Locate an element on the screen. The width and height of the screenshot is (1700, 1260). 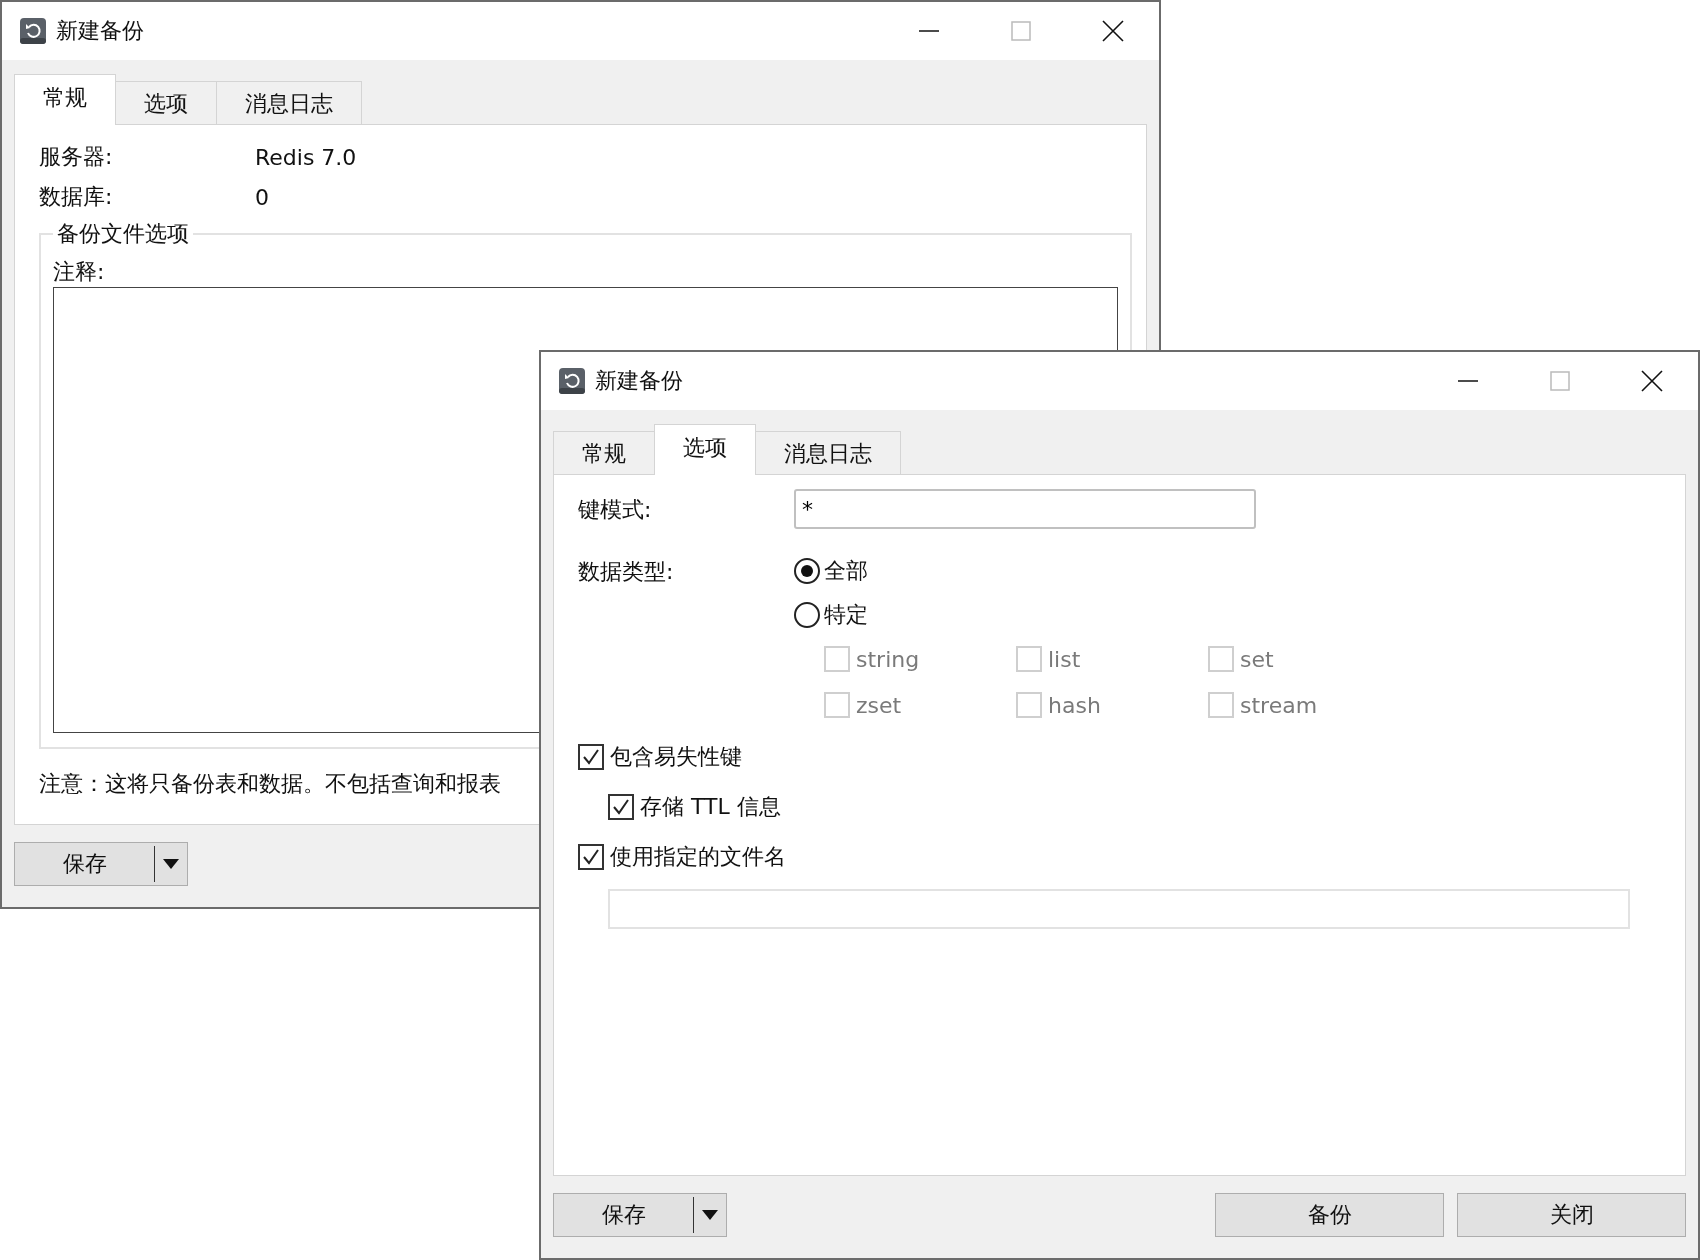
checkbox-label: 包含易失性键 is located at coordinates (676, 757).